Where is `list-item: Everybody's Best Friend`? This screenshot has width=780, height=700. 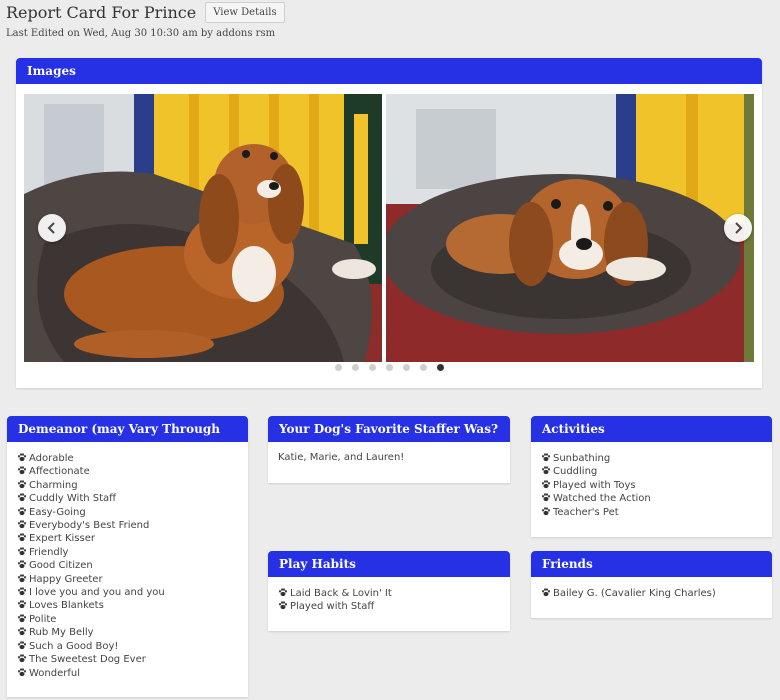 list-item: Everybody's Best Friend is located at coordinates (127, 525).